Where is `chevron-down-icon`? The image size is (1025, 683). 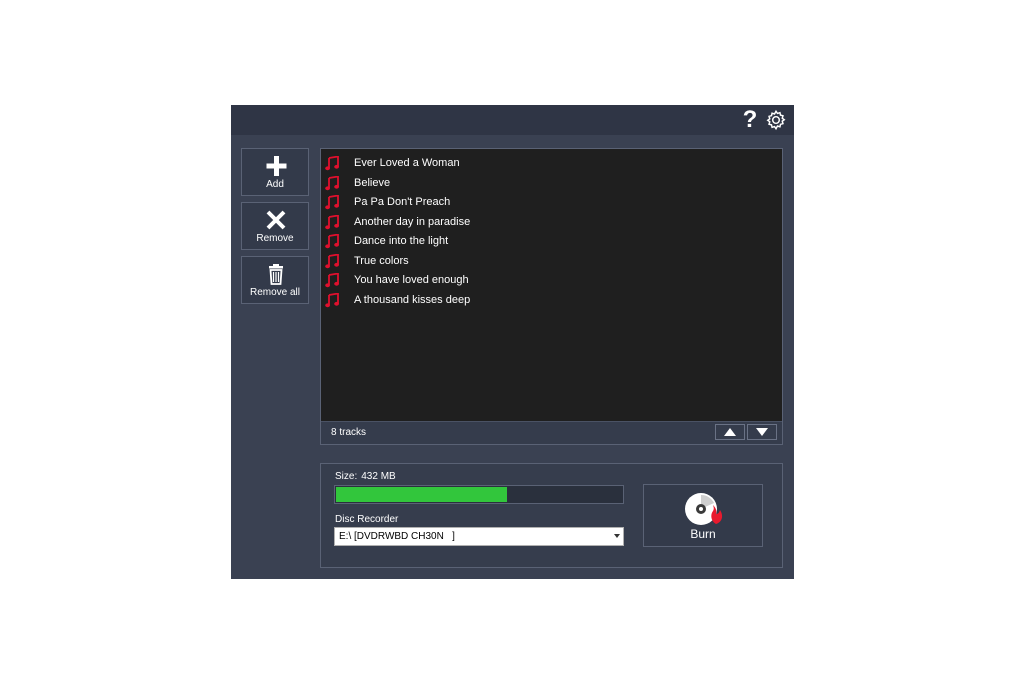
chevron-down-icon is located at coordinates (617, 536).